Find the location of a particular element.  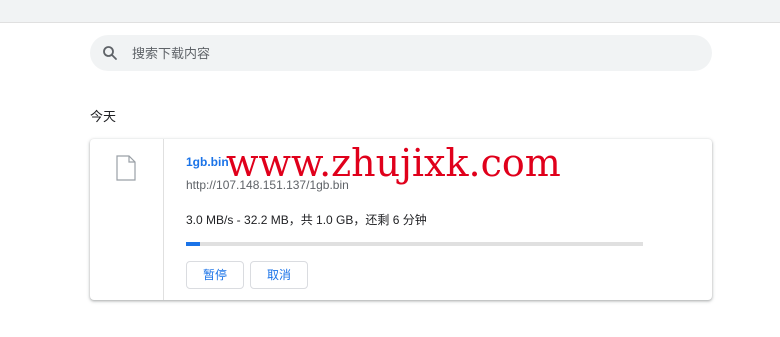

download-url: http://107.148.151.137/1gb.bin is located at coordinates (267, 185).